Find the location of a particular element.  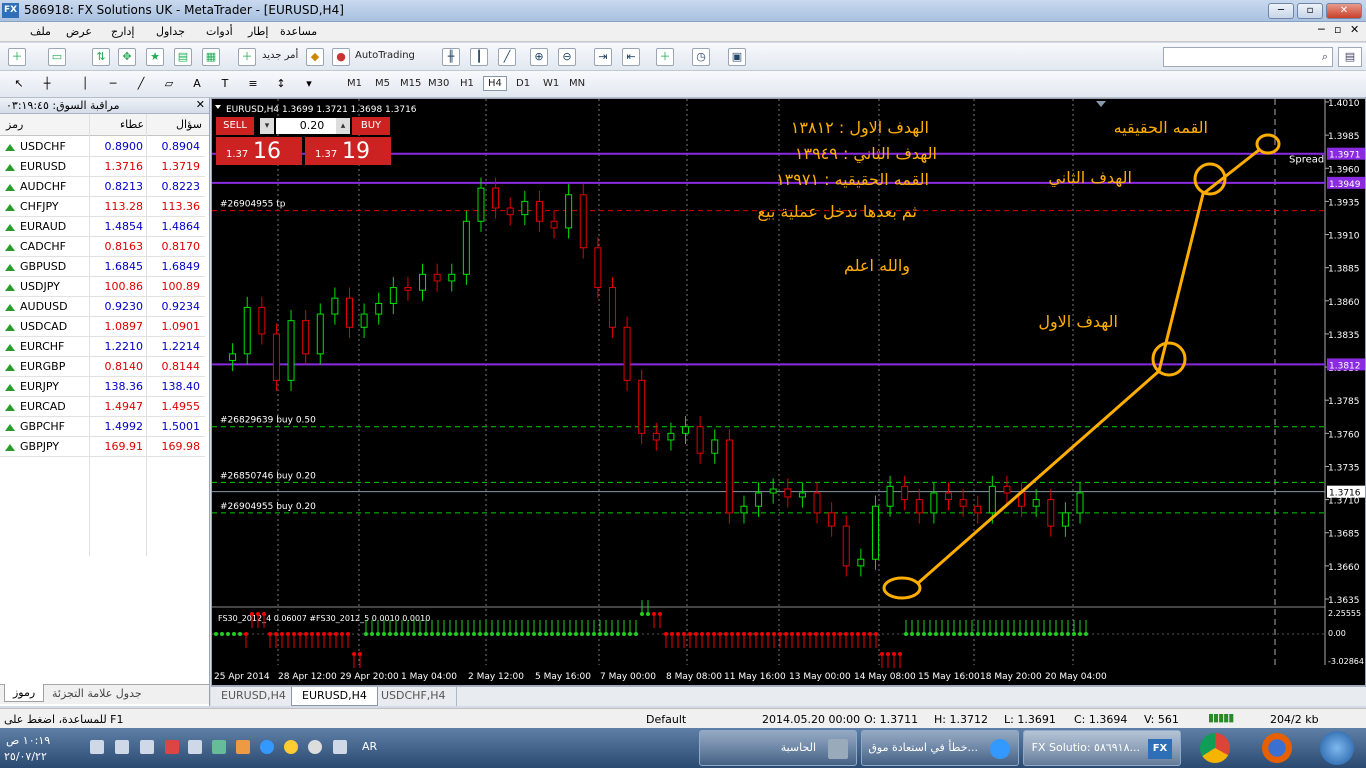

menu-window: إطار is located at coordinates (258, 31).